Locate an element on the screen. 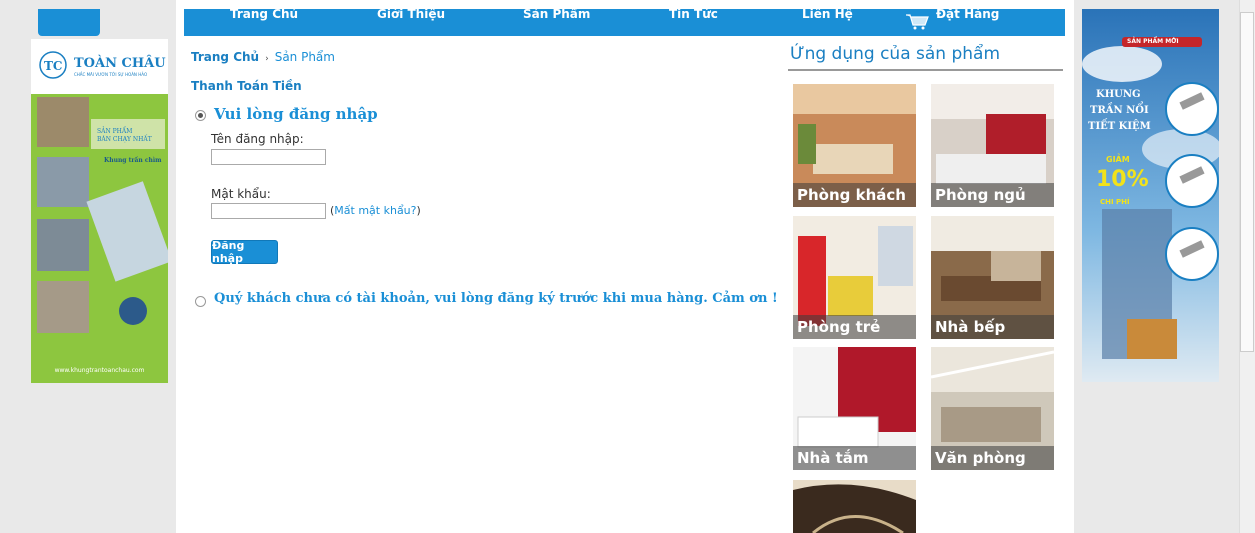 The width and height of the screenshot is (1255, 533). right-banner-graphic is located at coordinates (1150, 195).